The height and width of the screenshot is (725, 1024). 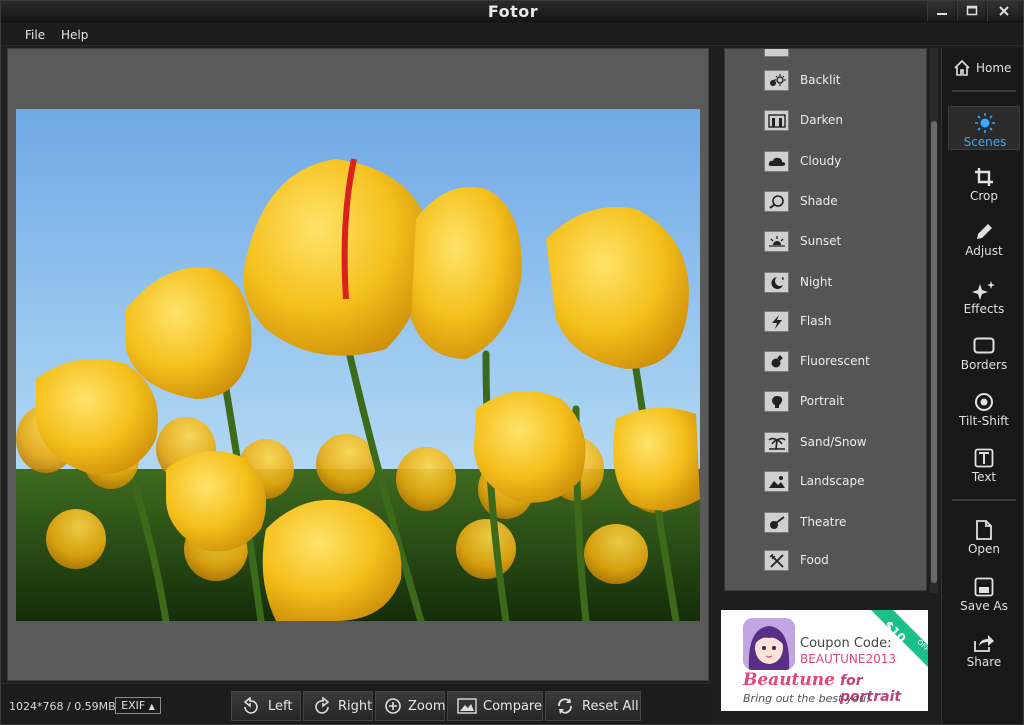 I want to click on target-icon, so click(x=984, y=402).